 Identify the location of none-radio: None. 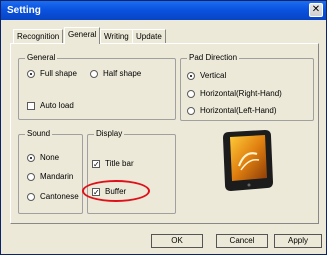
(43, 157).